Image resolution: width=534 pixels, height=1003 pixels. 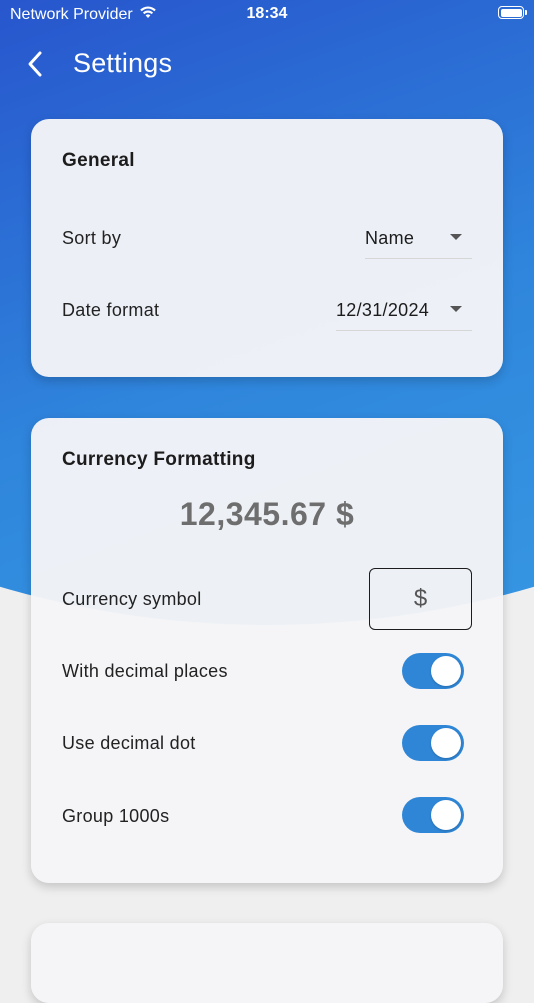 What do you see at coordinates (159, 459) in the screenshot?
I see `currency-title: Currency Formatting` at bounding box center [159, 459].